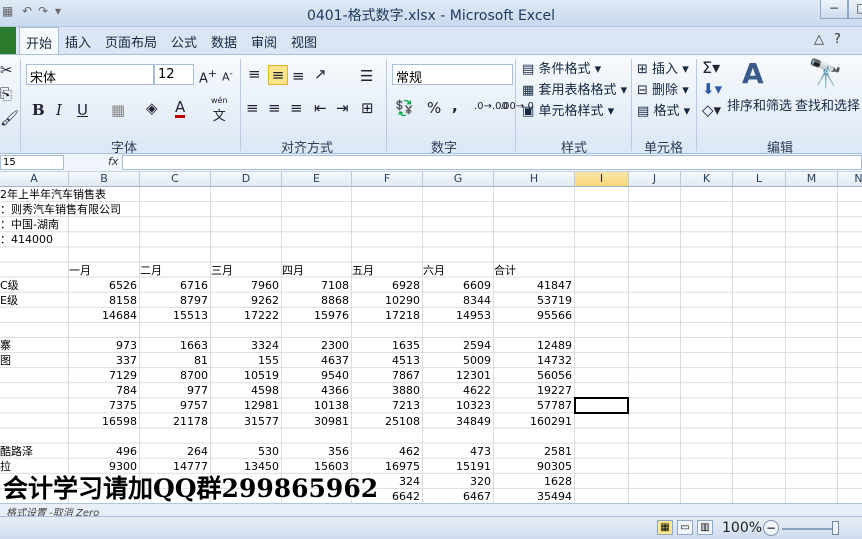  What do you see at coordinates (104, 390) in the screenshot?
I see `cell: 784` at bounding box center [104, 390].